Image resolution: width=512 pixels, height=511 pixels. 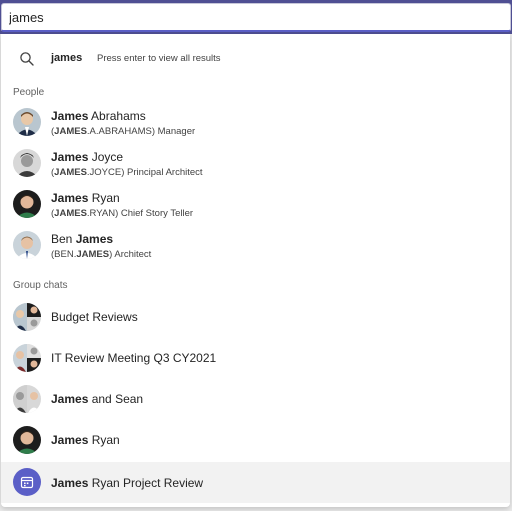 I want to click on chat-name: James Ryan, so click(x=85, y=440).